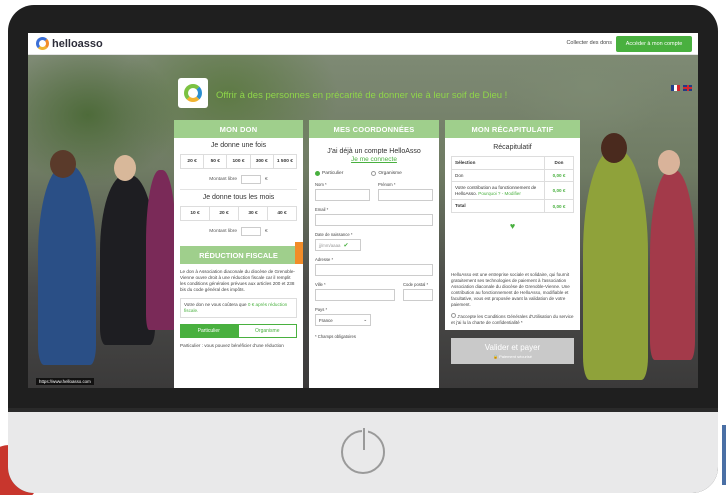 Image resolution: width=726 pixels, height=495 pixels. What do you see at coordinates (267, 331) in the screenshot?
I see `toggle-organisme: Organisme` at bounding box center [267, 331].